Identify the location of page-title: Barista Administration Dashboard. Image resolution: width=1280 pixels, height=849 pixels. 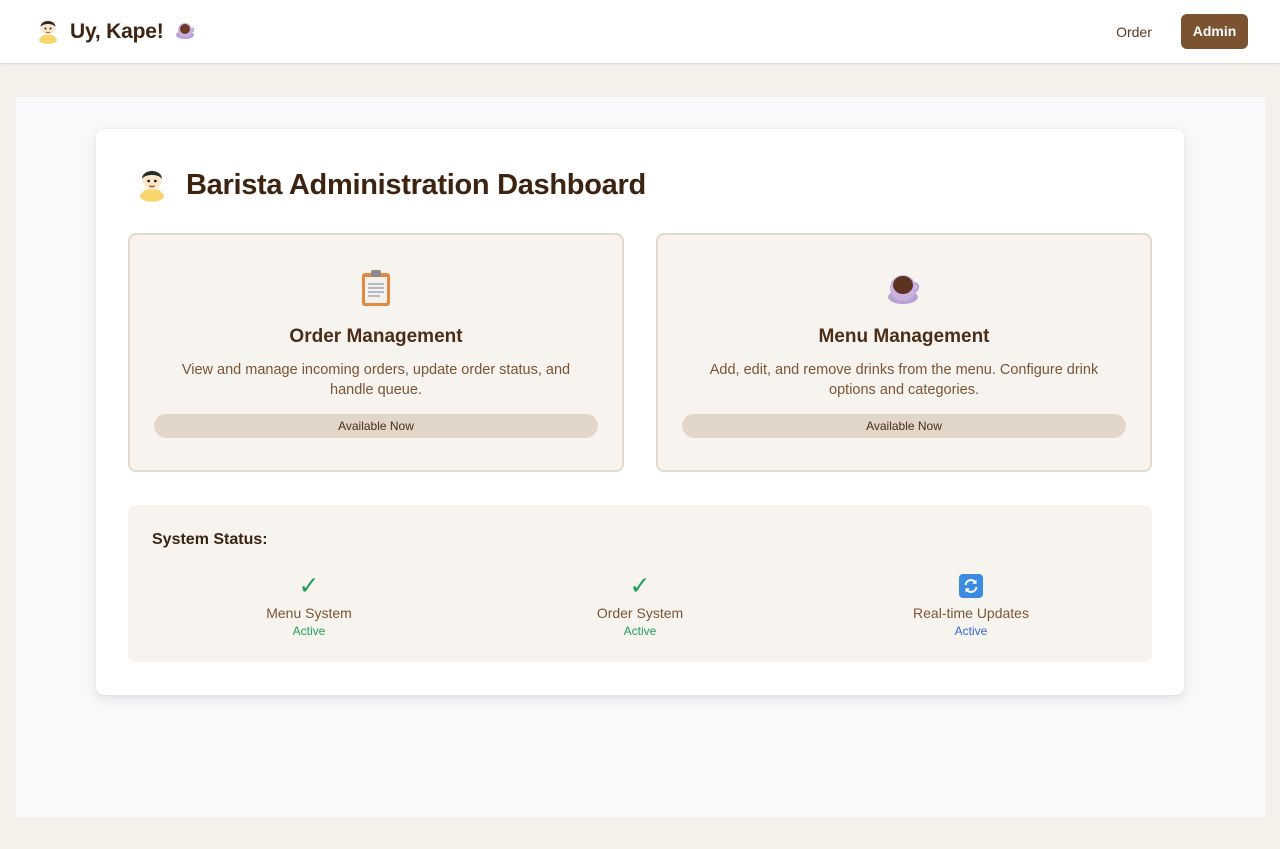
(416, 184).